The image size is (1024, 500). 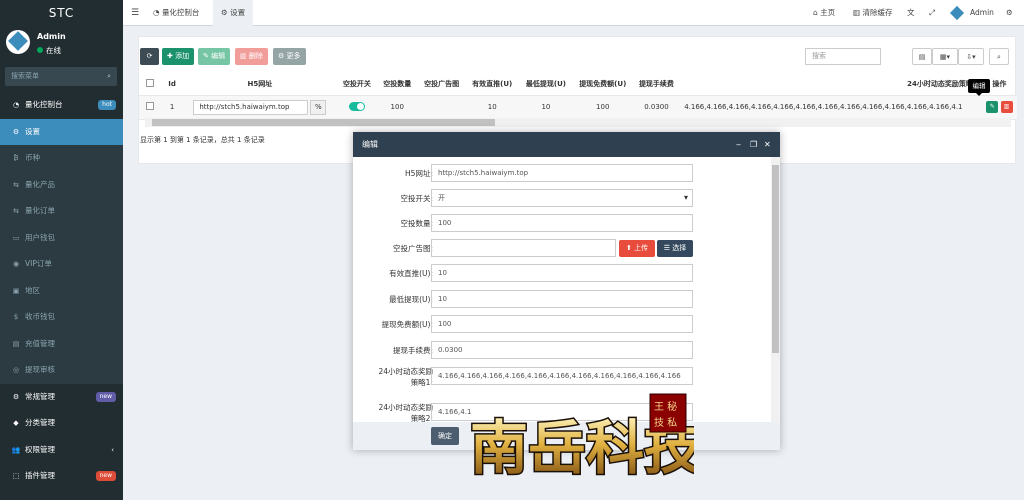 I want to click on sidebar-item-general: ⚙ 常规管理 new, so click(x=61, y=397).